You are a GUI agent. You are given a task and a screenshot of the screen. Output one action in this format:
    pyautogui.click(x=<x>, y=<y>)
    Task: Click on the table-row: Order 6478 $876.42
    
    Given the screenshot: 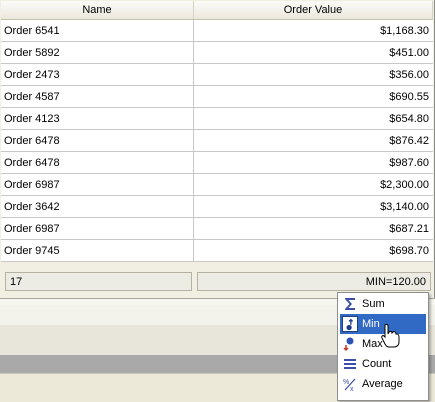 What is the action you would take?
    pyautogui.click(x=217, y=141)
    